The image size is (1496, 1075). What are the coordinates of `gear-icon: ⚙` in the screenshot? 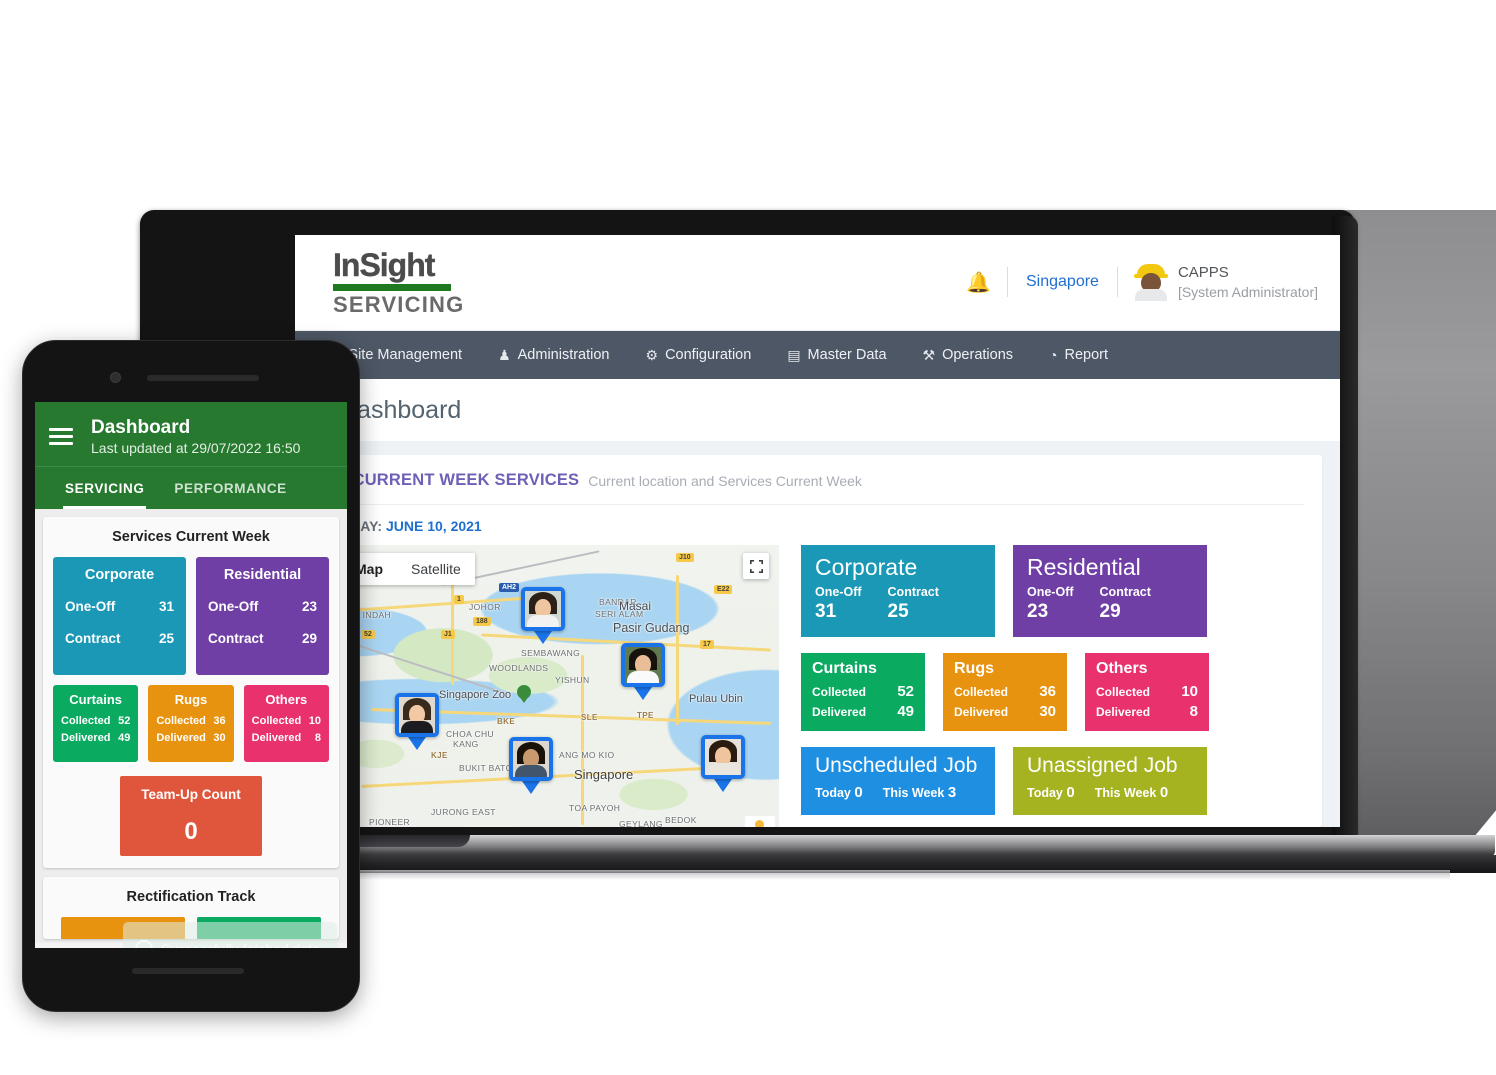 It's located at (652, 354).